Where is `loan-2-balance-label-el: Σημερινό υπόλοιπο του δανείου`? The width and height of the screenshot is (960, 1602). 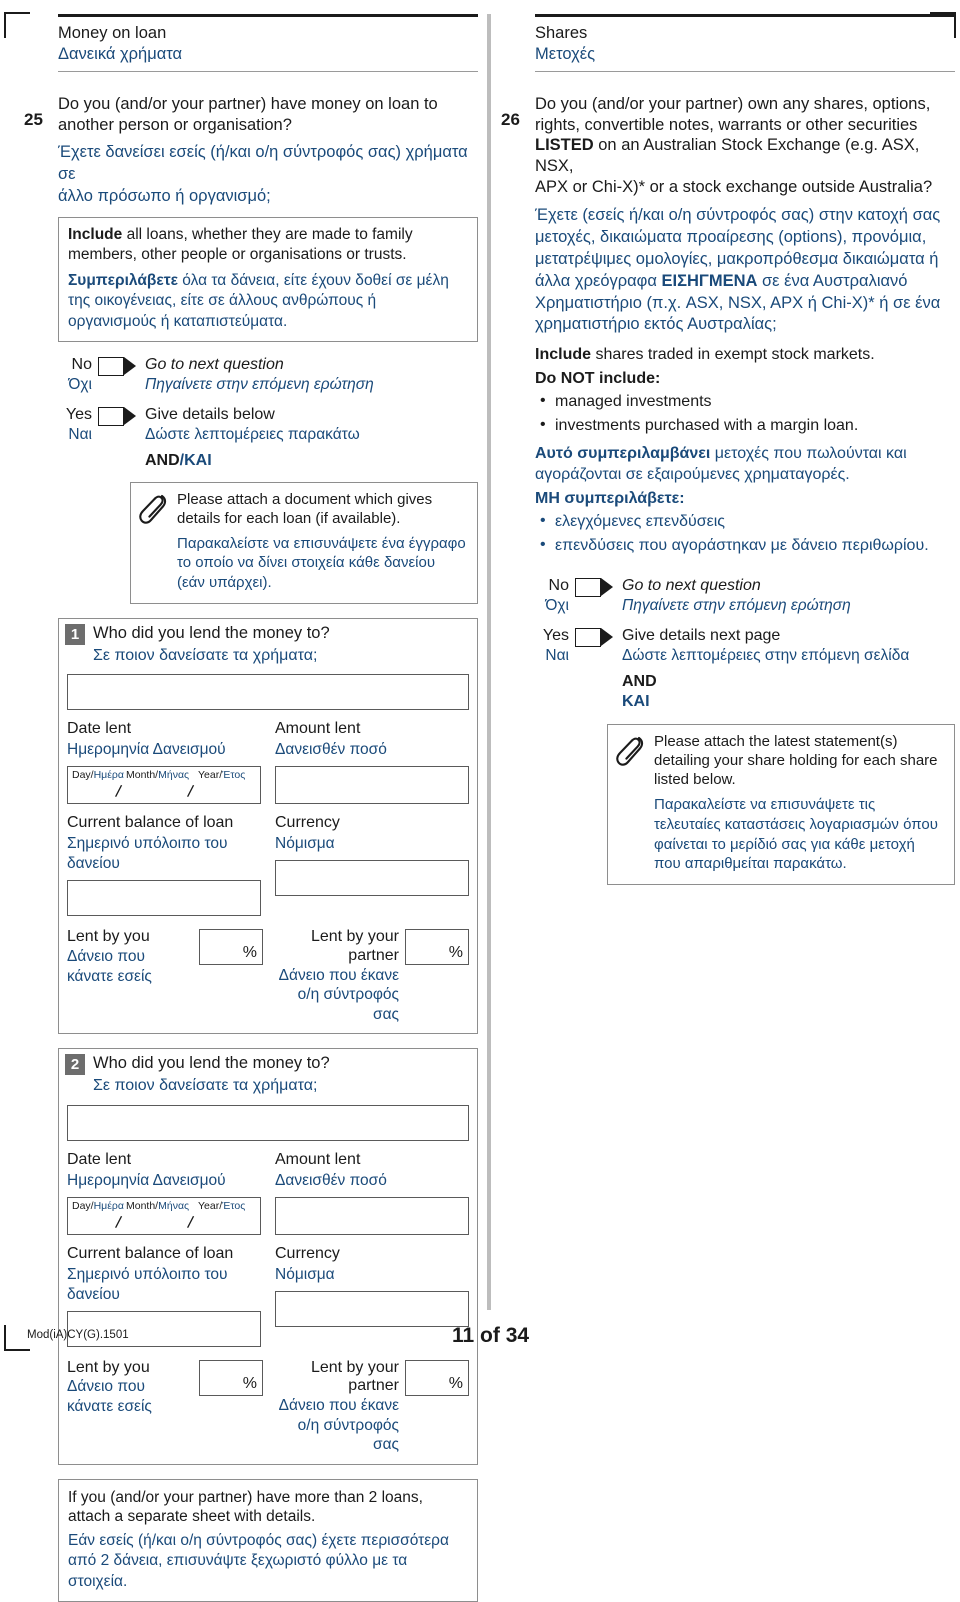 loan-2-balance-label-el: Σημερινό υπόλοιπο του δανείου is located at coordinates (147, 1284).